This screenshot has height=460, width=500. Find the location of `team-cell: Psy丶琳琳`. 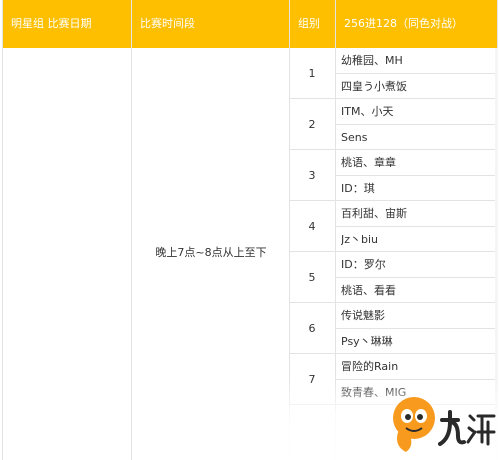

team-cell: Psy丶琳琳 is located at coordinates (367, 341).